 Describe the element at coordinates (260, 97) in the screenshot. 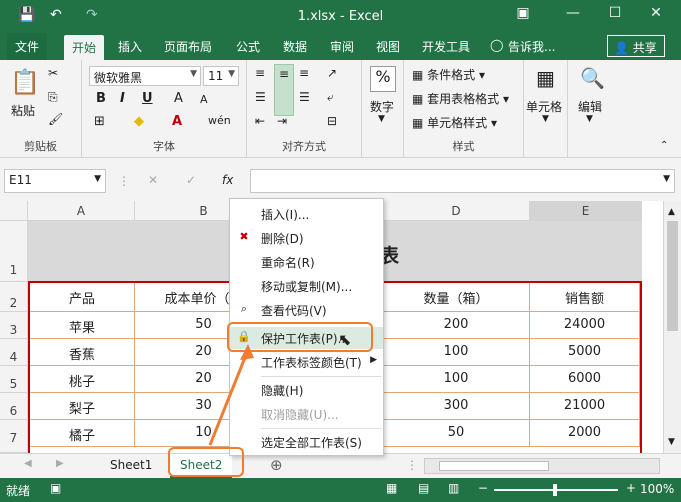

I see `align-left-icon: ☰` at that location.